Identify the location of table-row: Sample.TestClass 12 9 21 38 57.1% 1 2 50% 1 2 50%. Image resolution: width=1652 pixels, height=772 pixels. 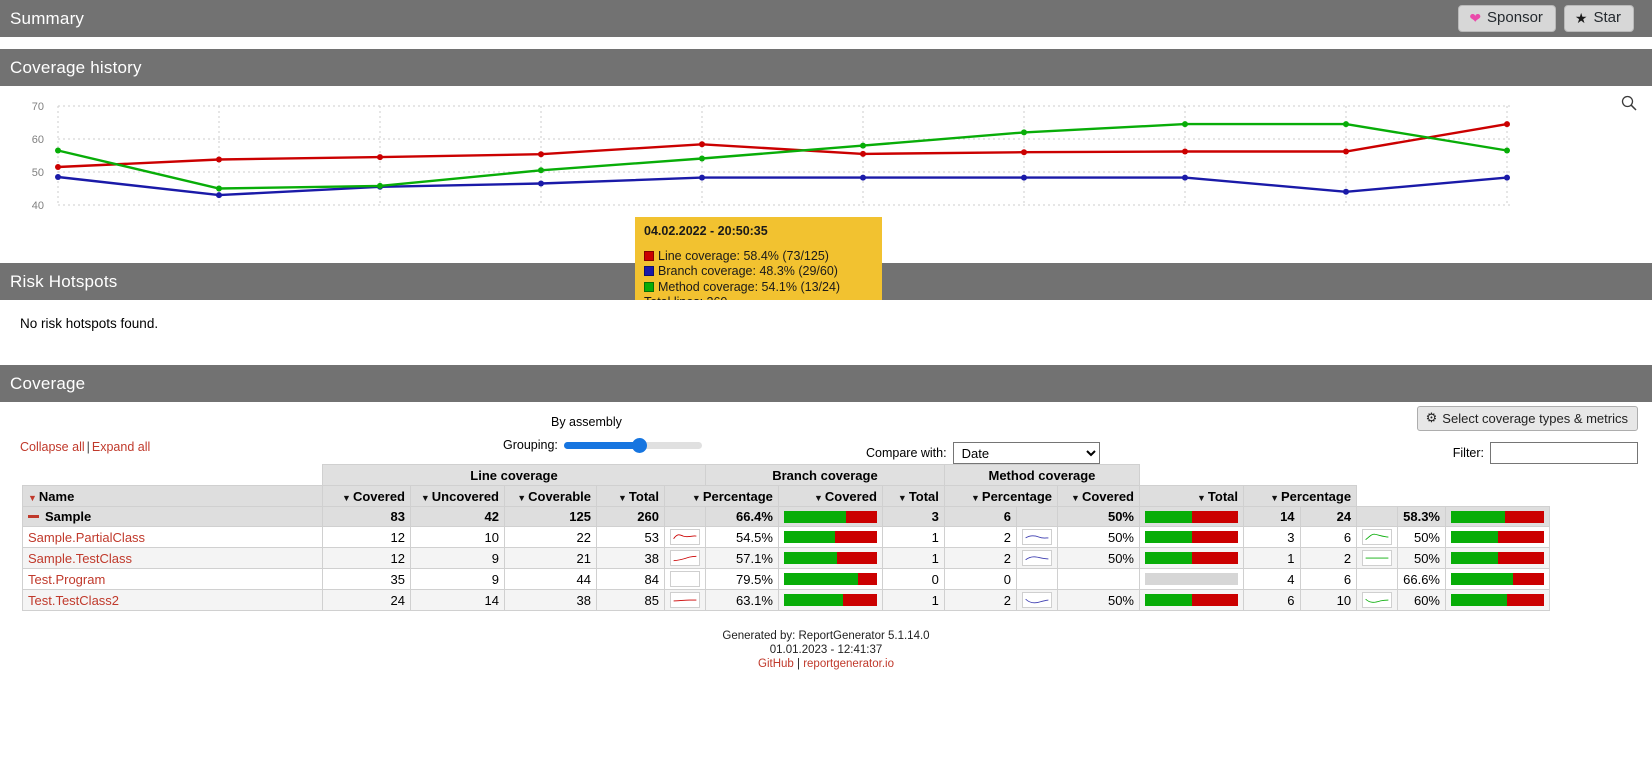
(786, 558).